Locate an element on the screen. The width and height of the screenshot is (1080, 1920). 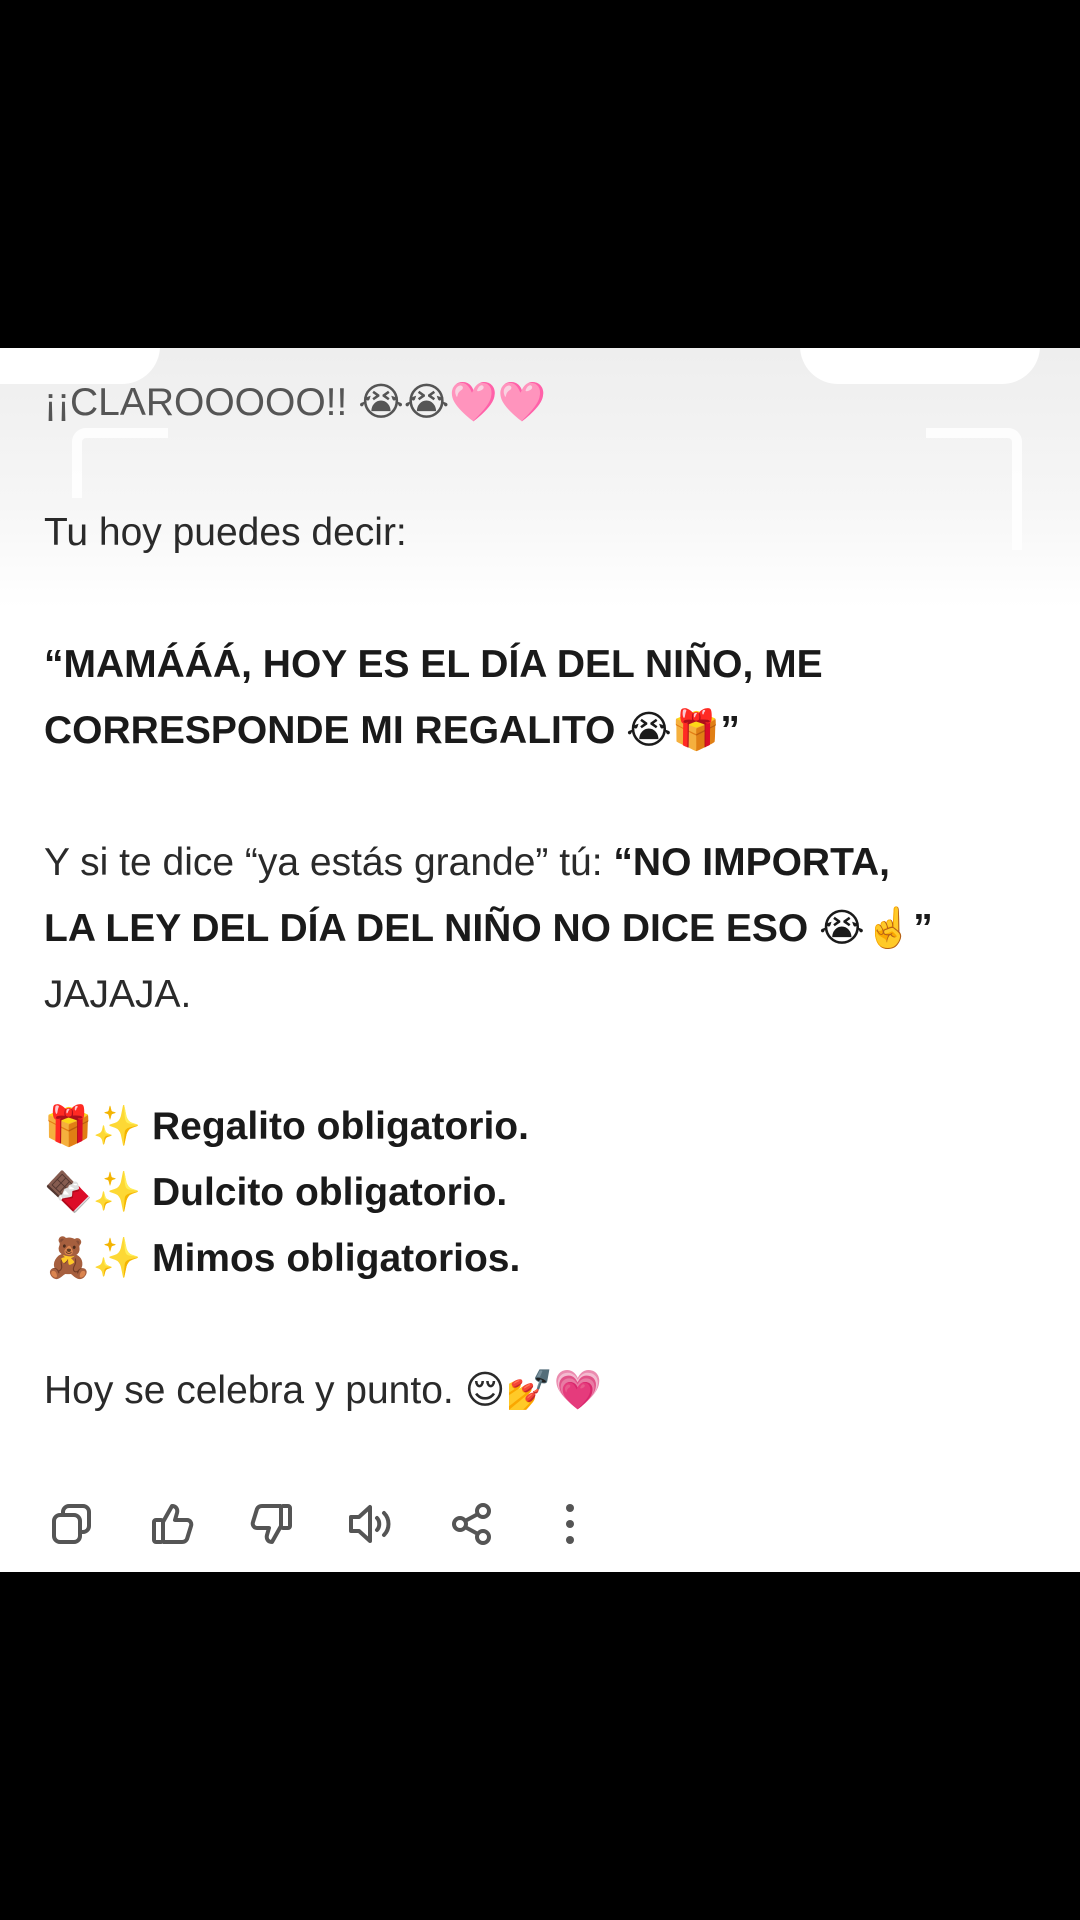
reply-line-2: LA LEY DEL DÍA DEL NIÑO NO DICE ESO 😭☝️” is located at coordinates (488, 929).